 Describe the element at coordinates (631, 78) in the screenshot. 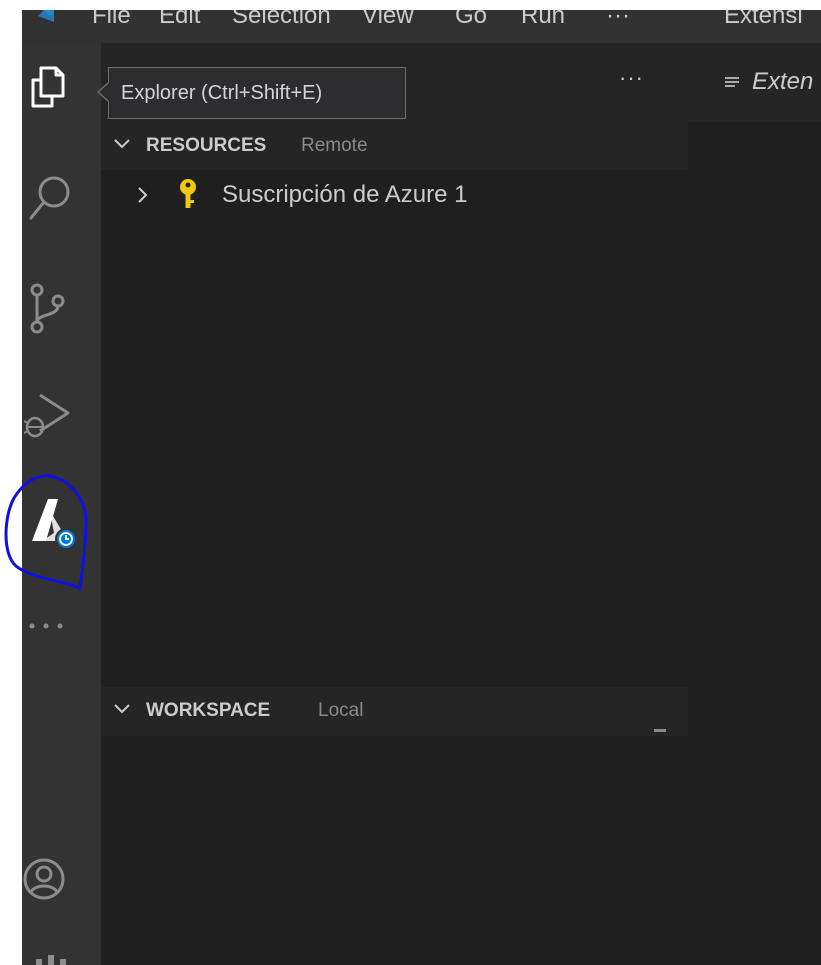

I see `more-actions-button: ···` at that location.